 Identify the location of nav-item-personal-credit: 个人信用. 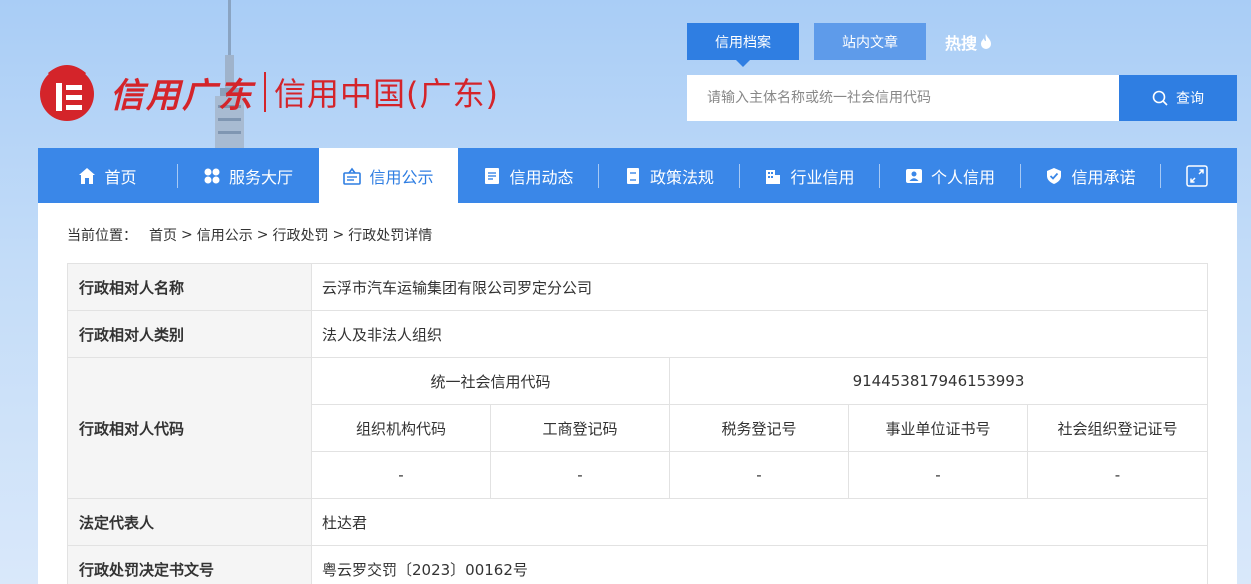
(950, 175).